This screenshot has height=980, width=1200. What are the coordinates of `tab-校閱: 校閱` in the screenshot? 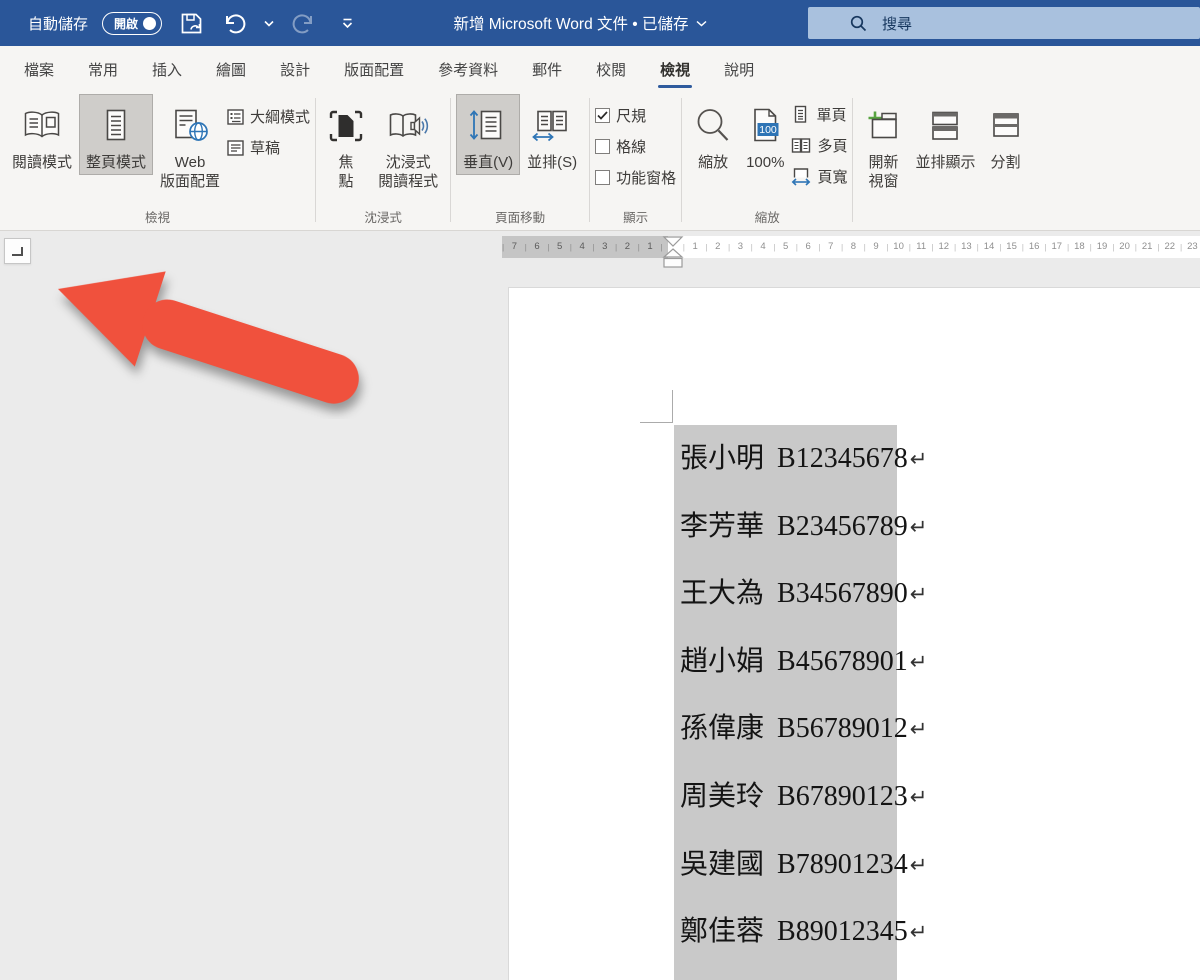 It's located at (611, 69).